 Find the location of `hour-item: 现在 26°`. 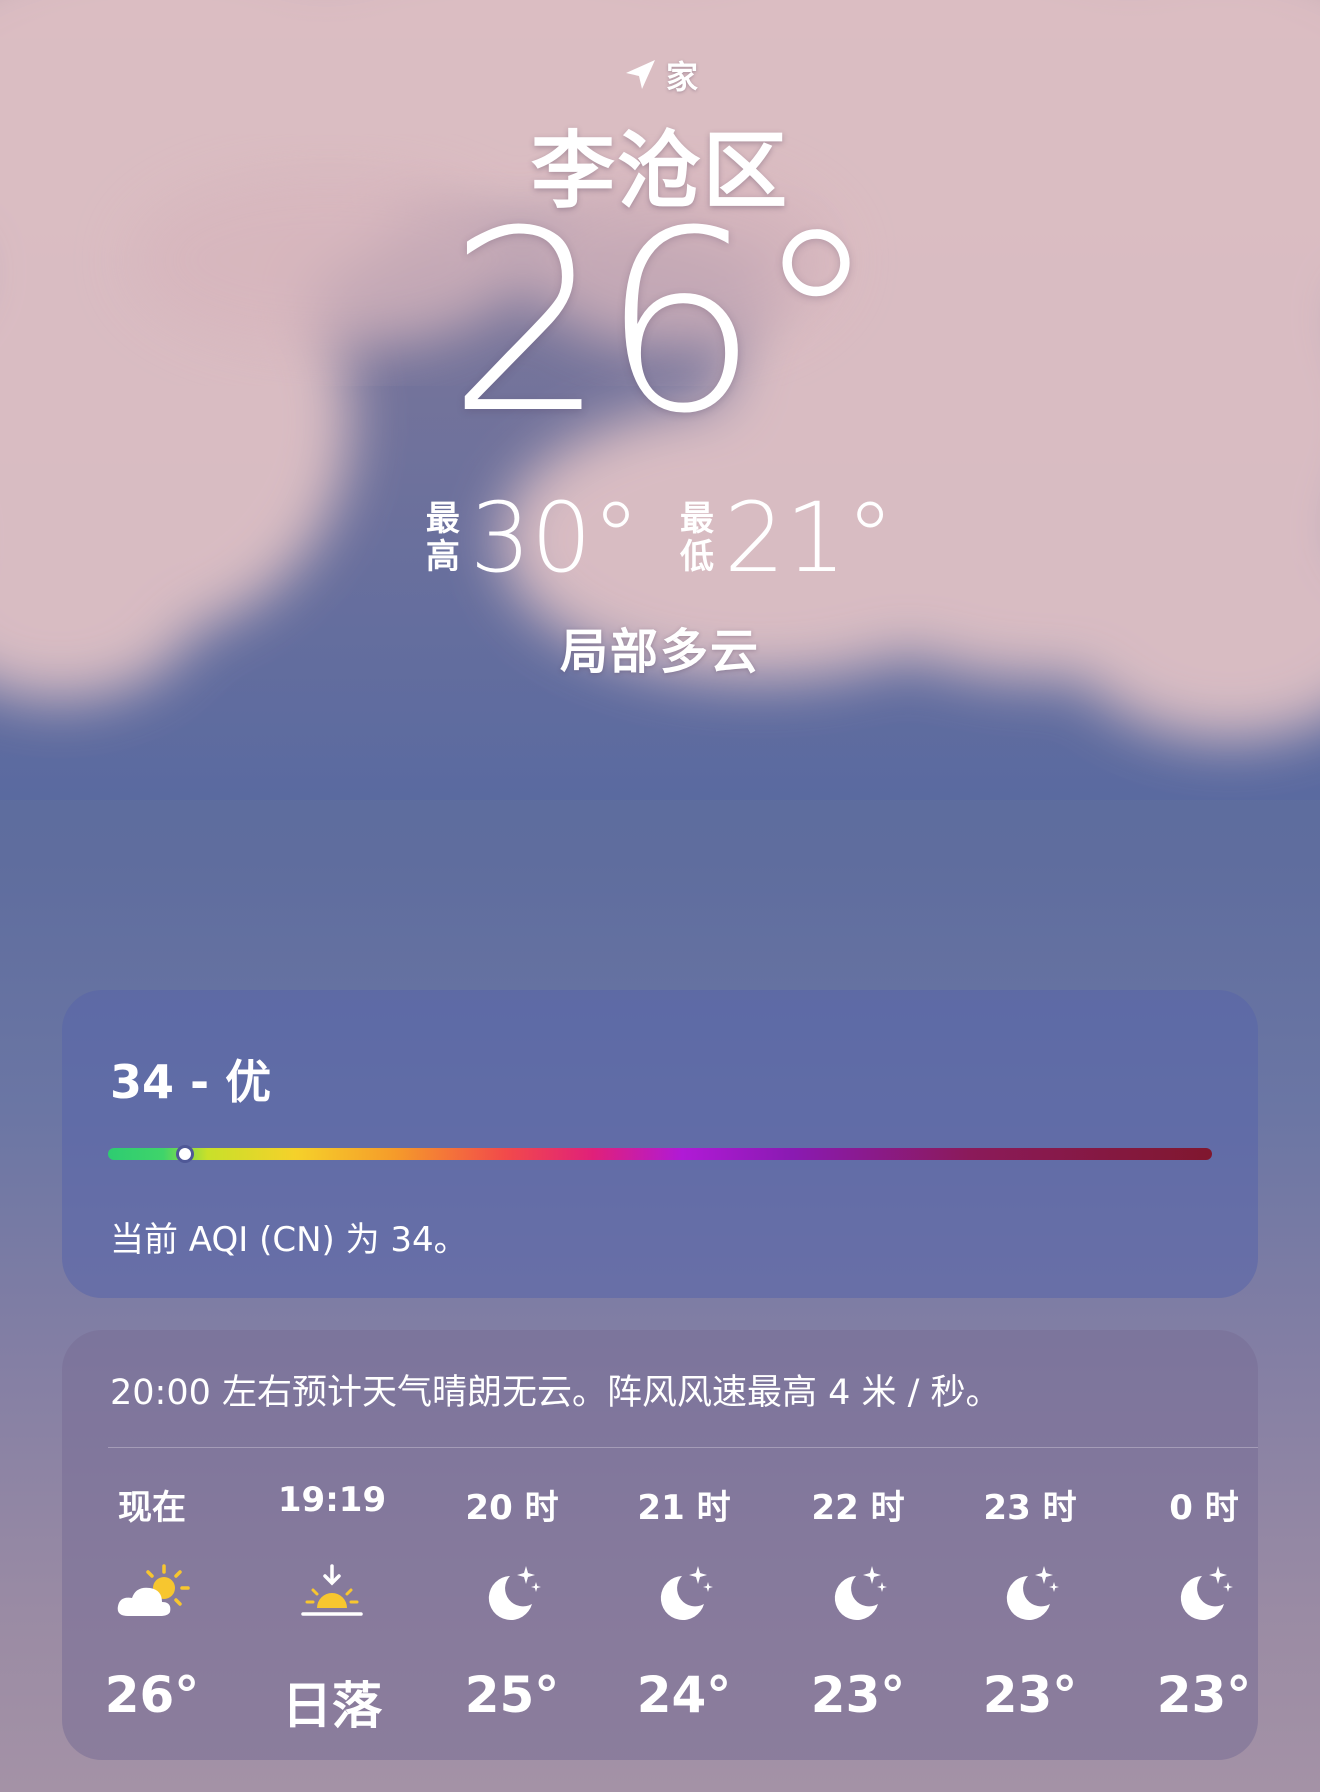

hour-item: 现在 26° is located at coordinates (152, 1602).